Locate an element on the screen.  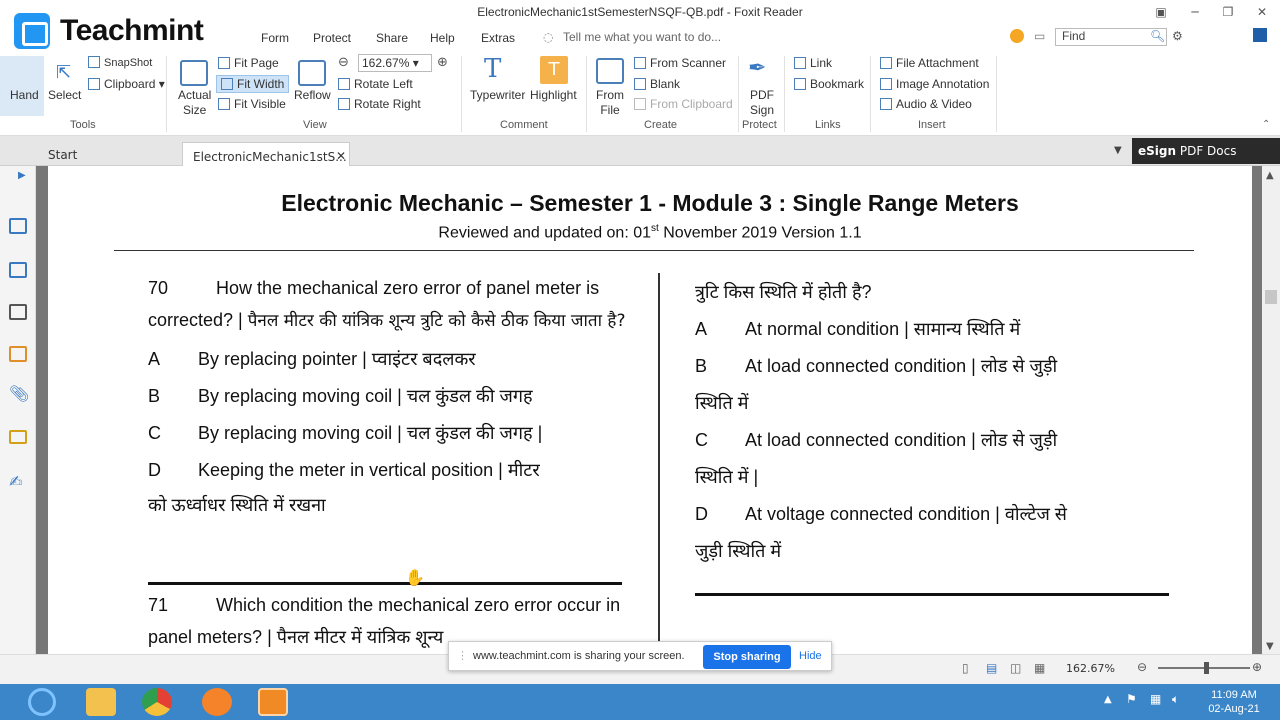
menu-help: Help is located at coordinates (442, 38).